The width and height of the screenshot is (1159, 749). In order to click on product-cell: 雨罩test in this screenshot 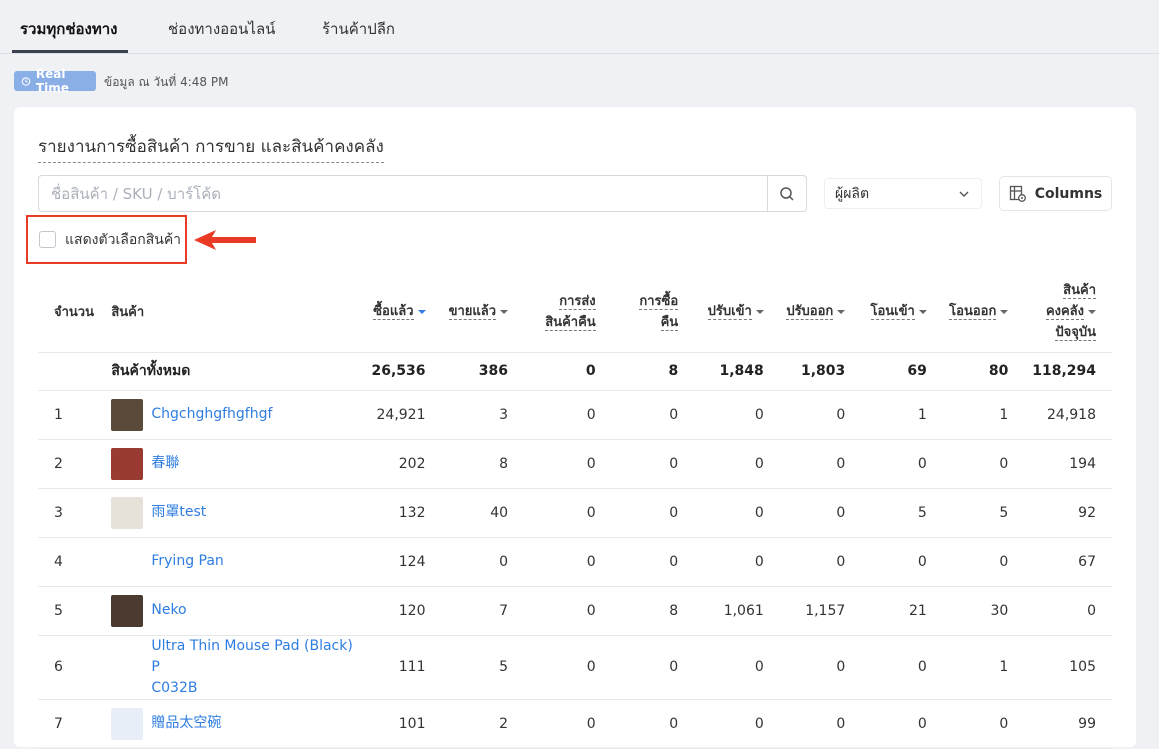, I will do `click(233, 513)`.